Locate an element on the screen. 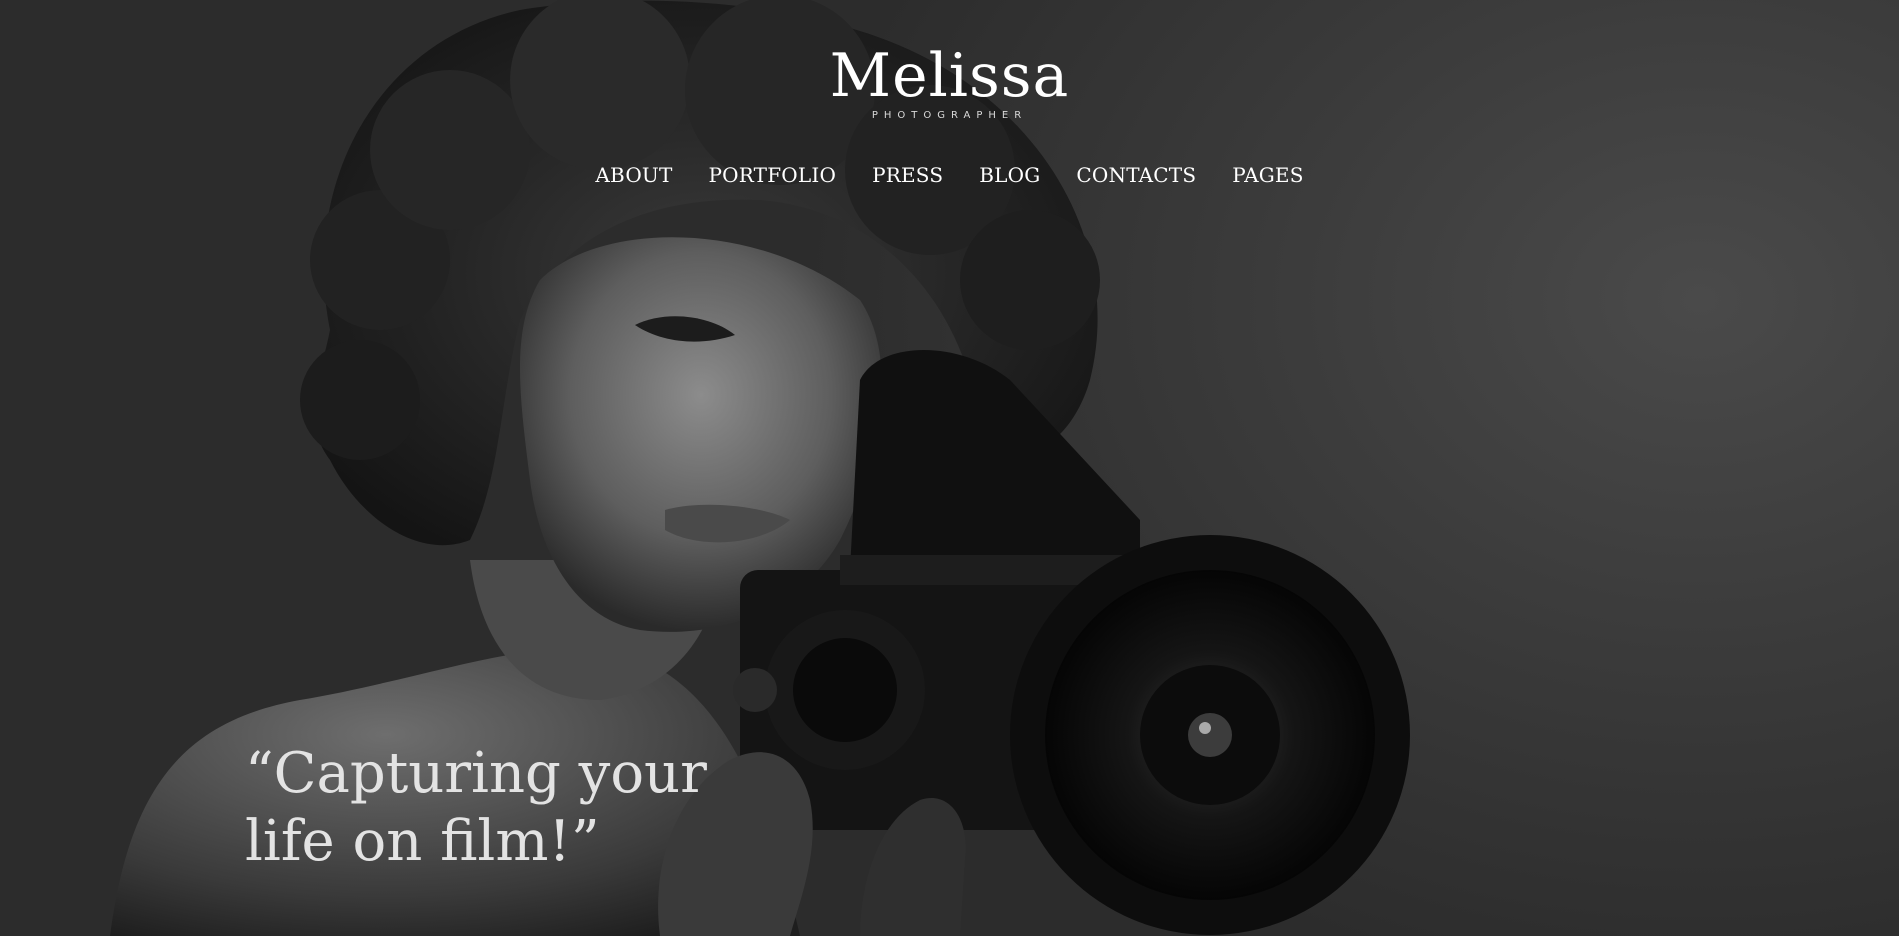 The height and width of the screenshot is (936, 1899). nav-item-blog: BLOG is located at coordinates (1009, 175).